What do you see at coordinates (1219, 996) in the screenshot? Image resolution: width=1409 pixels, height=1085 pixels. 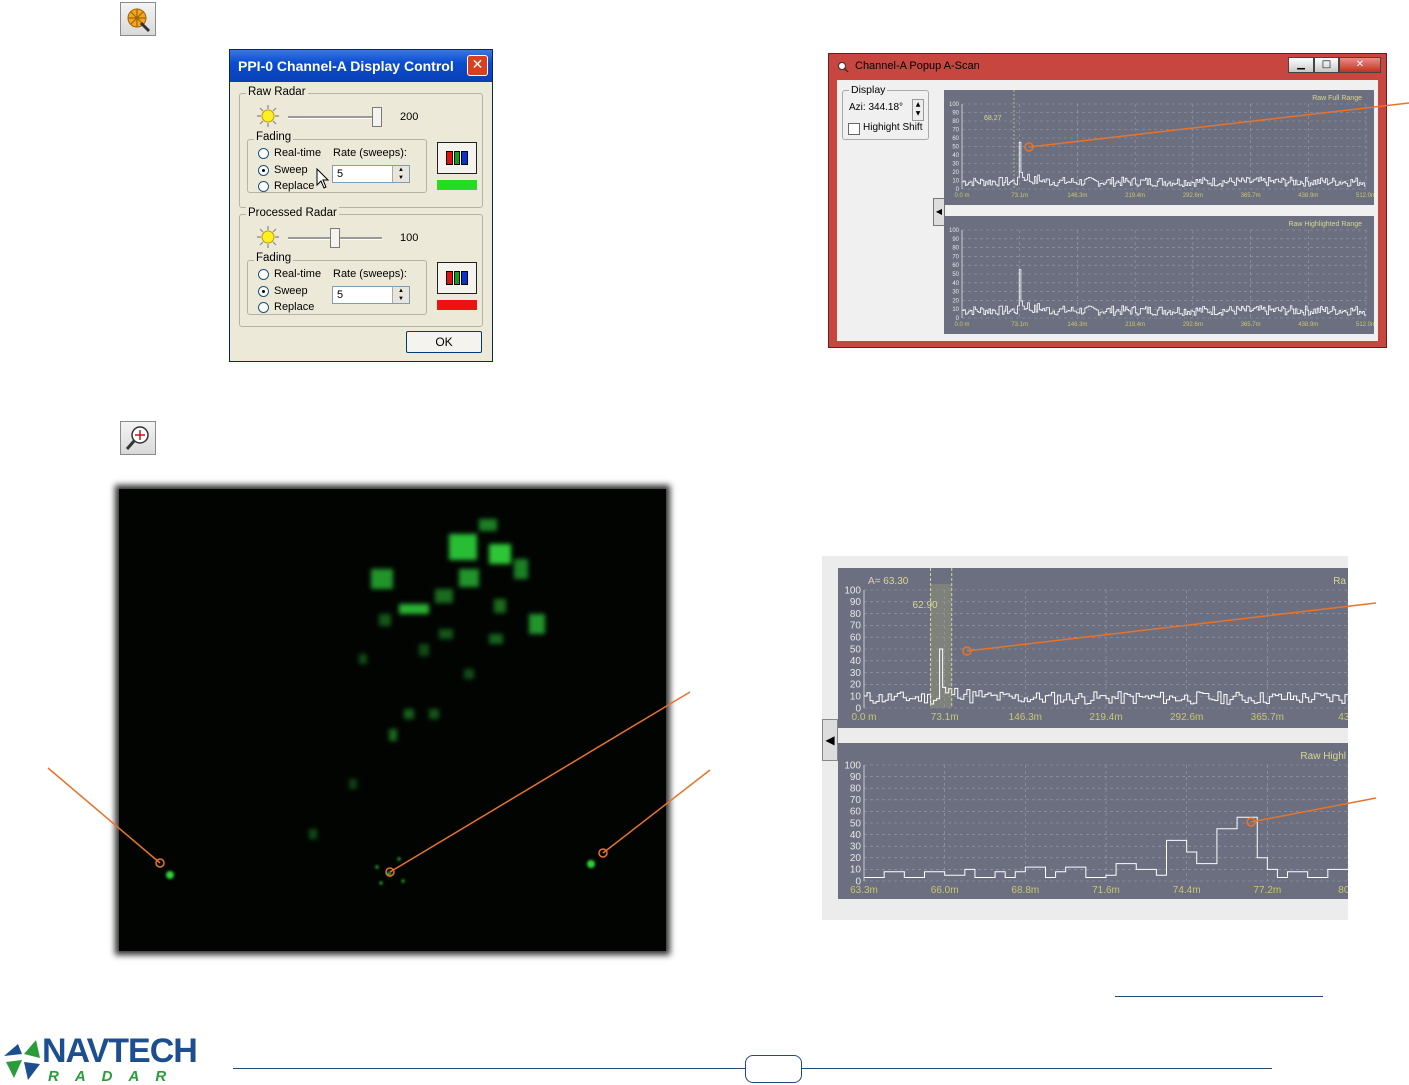 I see `footer-underline` at bounding box center [1219, 996].